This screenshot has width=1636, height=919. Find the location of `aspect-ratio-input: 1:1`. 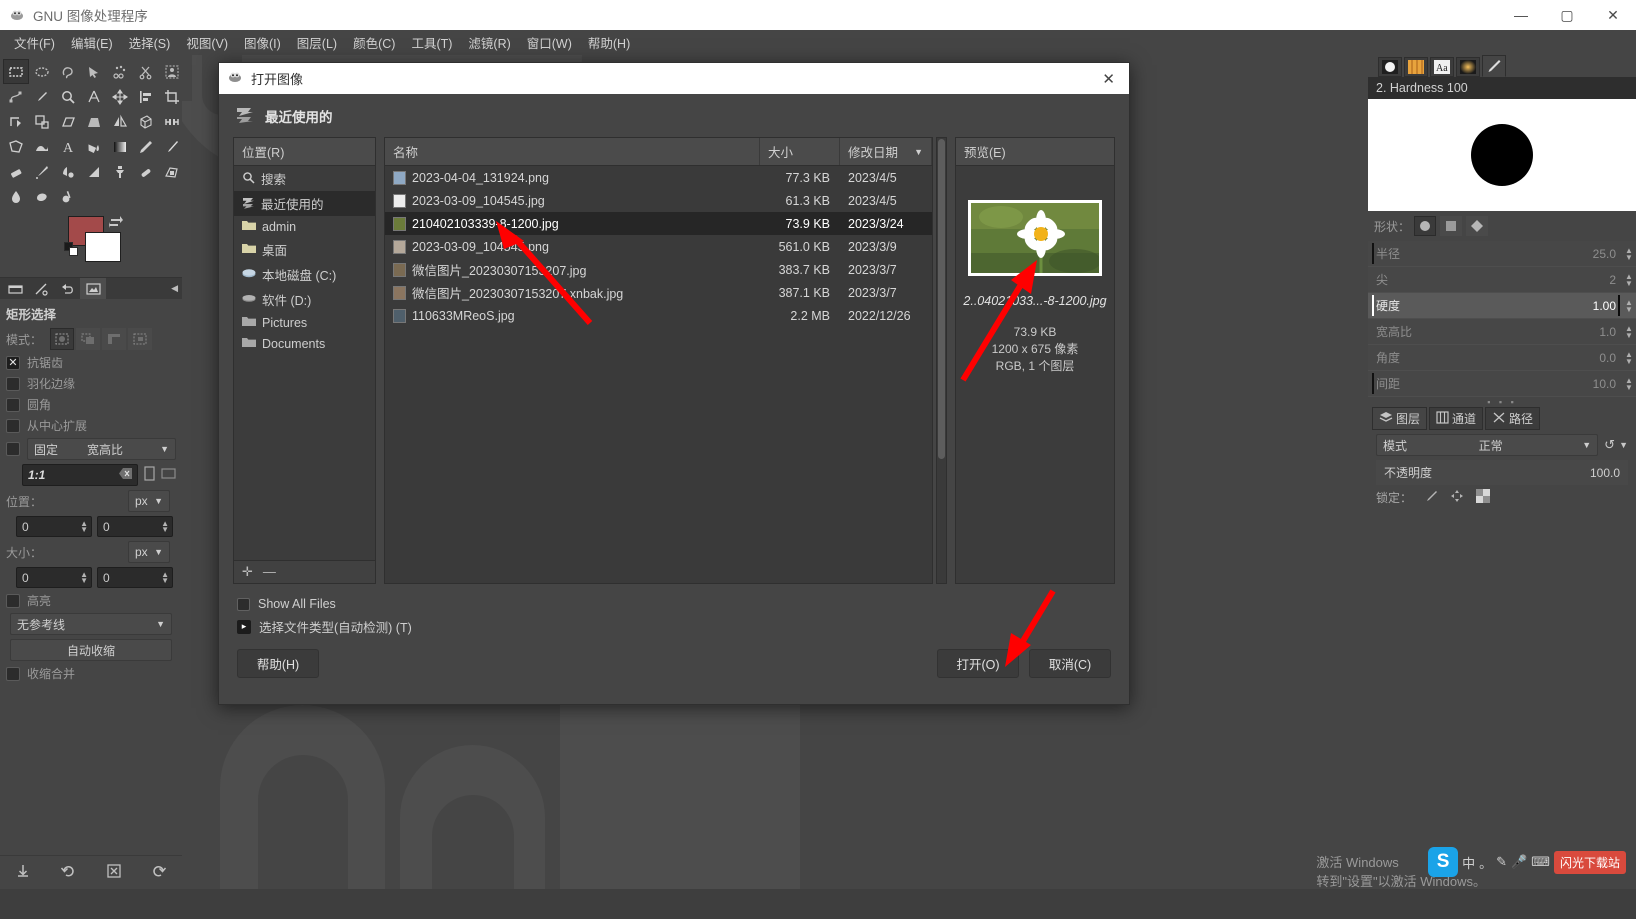

aspect-ratio-input: 1:1 is located at coordinates (80, 475).